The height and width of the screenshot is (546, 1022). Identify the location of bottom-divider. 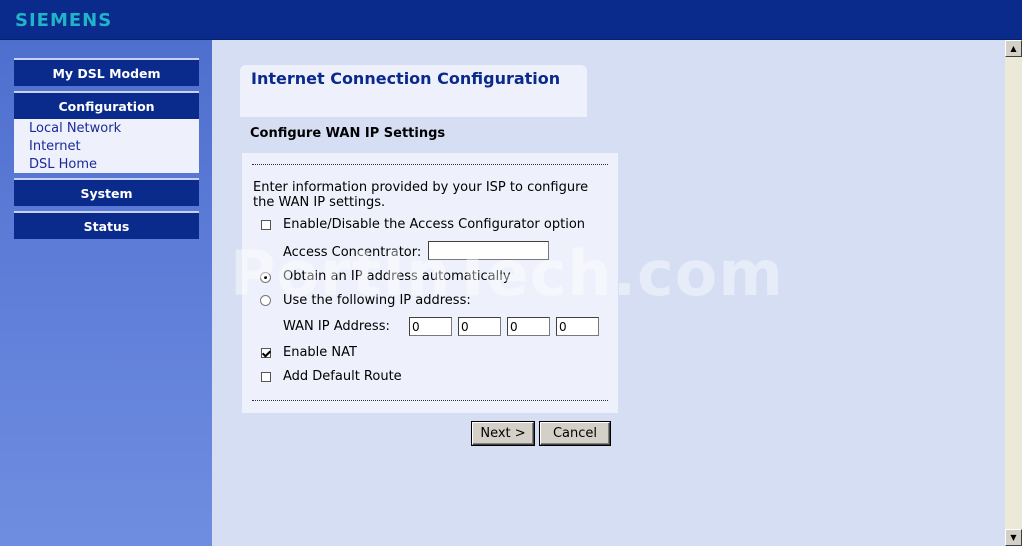
(430, 400).